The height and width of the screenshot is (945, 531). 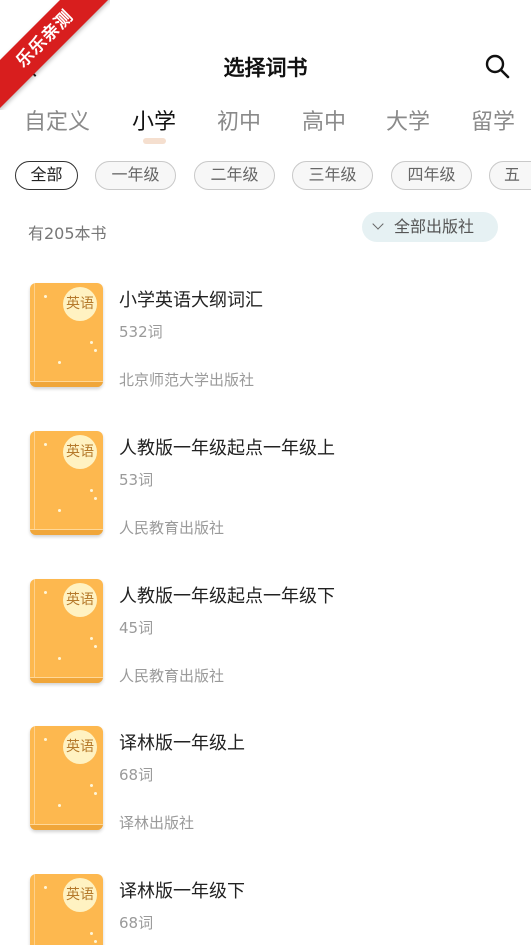 I want to click on corner-ribbon: 乐乐亲测, so click(x=55, y=55).